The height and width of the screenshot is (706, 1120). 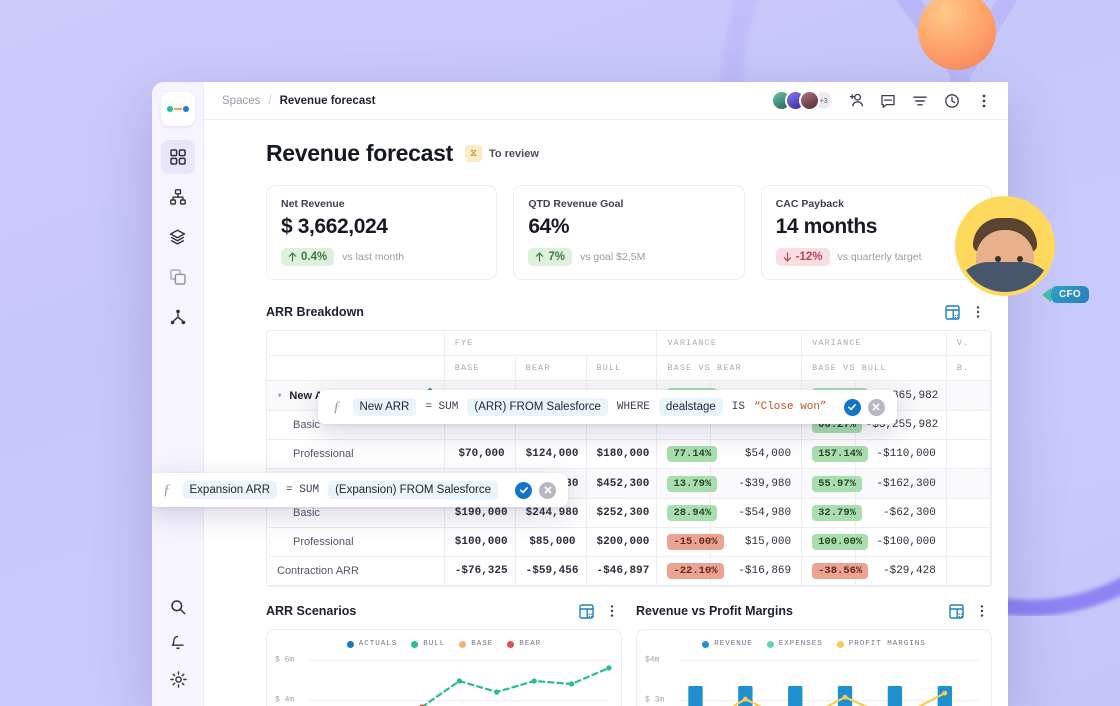 What do you see at coordinates (727, 644) in the screenshot?
I see `legend-item: REVENUE` at bounding box center [727, 644].